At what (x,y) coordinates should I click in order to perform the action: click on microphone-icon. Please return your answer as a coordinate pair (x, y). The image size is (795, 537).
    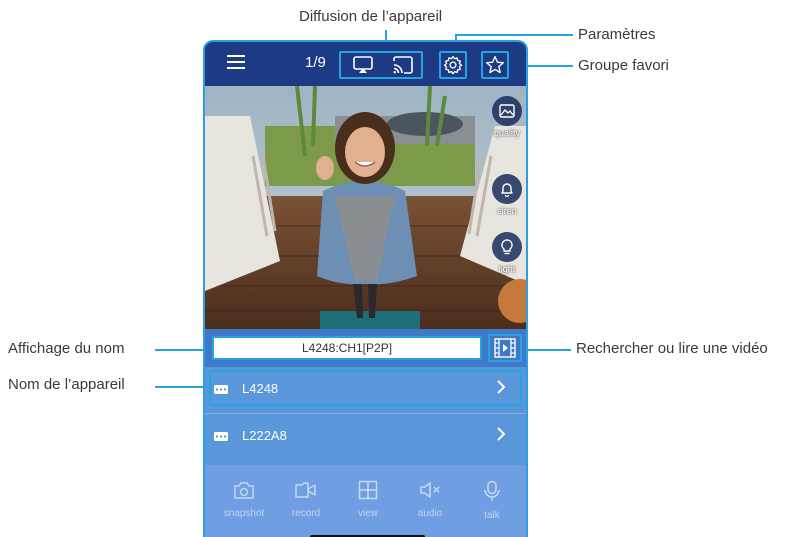
    Looking at the image, I should click on (492, 490).